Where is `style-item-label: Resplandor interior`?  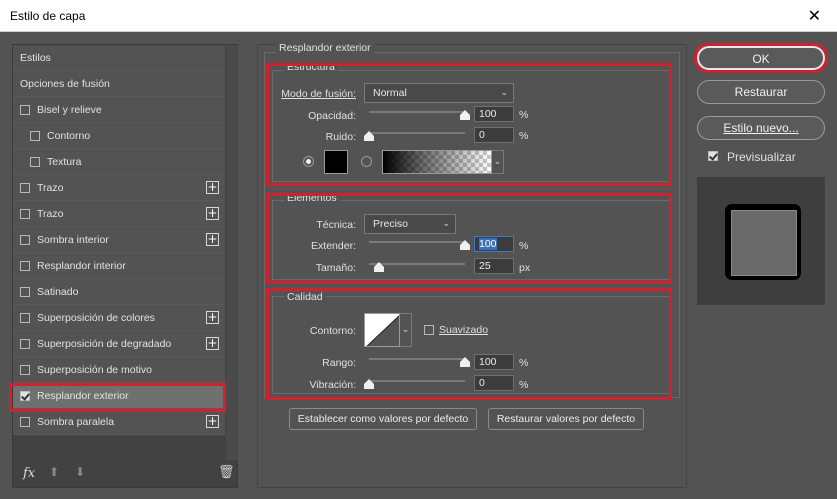 style-item-label: Resplandor interior is located at coordinates (81, 265).